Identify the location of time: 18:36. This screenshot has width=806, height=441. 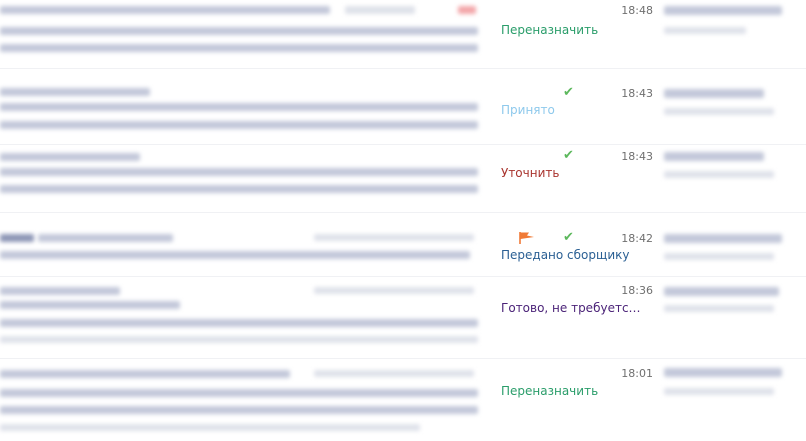
(637, 290).